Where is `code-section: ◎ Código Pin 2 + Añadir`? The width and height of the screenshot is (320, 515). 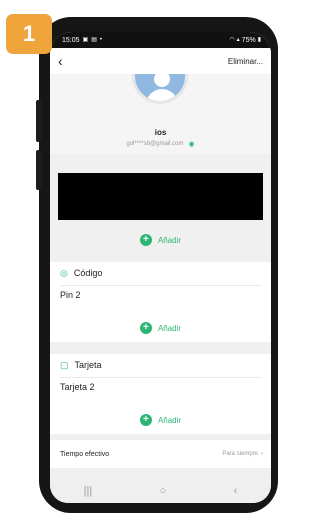 code-section: ◎ Código Pin 2 + Añadir is located at coordinates (160, 302).